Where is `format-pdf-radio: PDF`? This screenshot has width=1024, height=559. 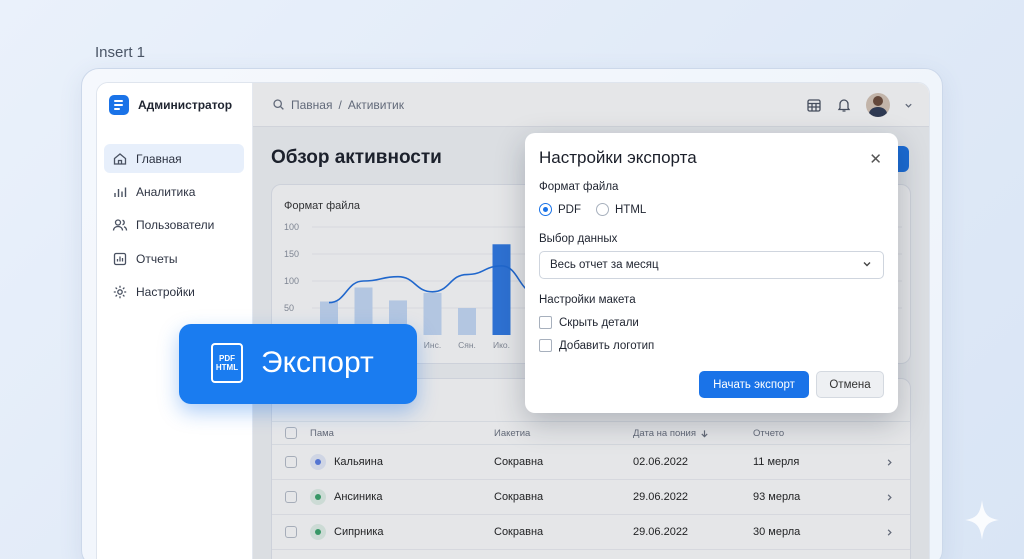 format-pdf-radio: PDF is located at coordinates (560, 209).